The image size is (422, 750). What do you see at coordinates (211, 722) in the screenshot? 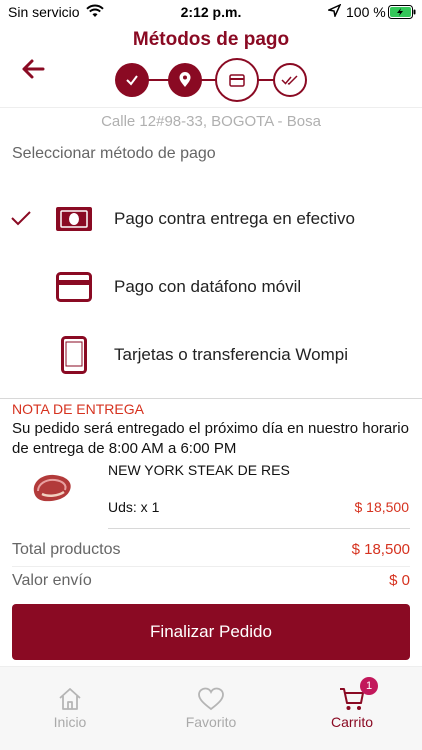
I see `tab-label: Favorito` at bounding box center [211, 722].